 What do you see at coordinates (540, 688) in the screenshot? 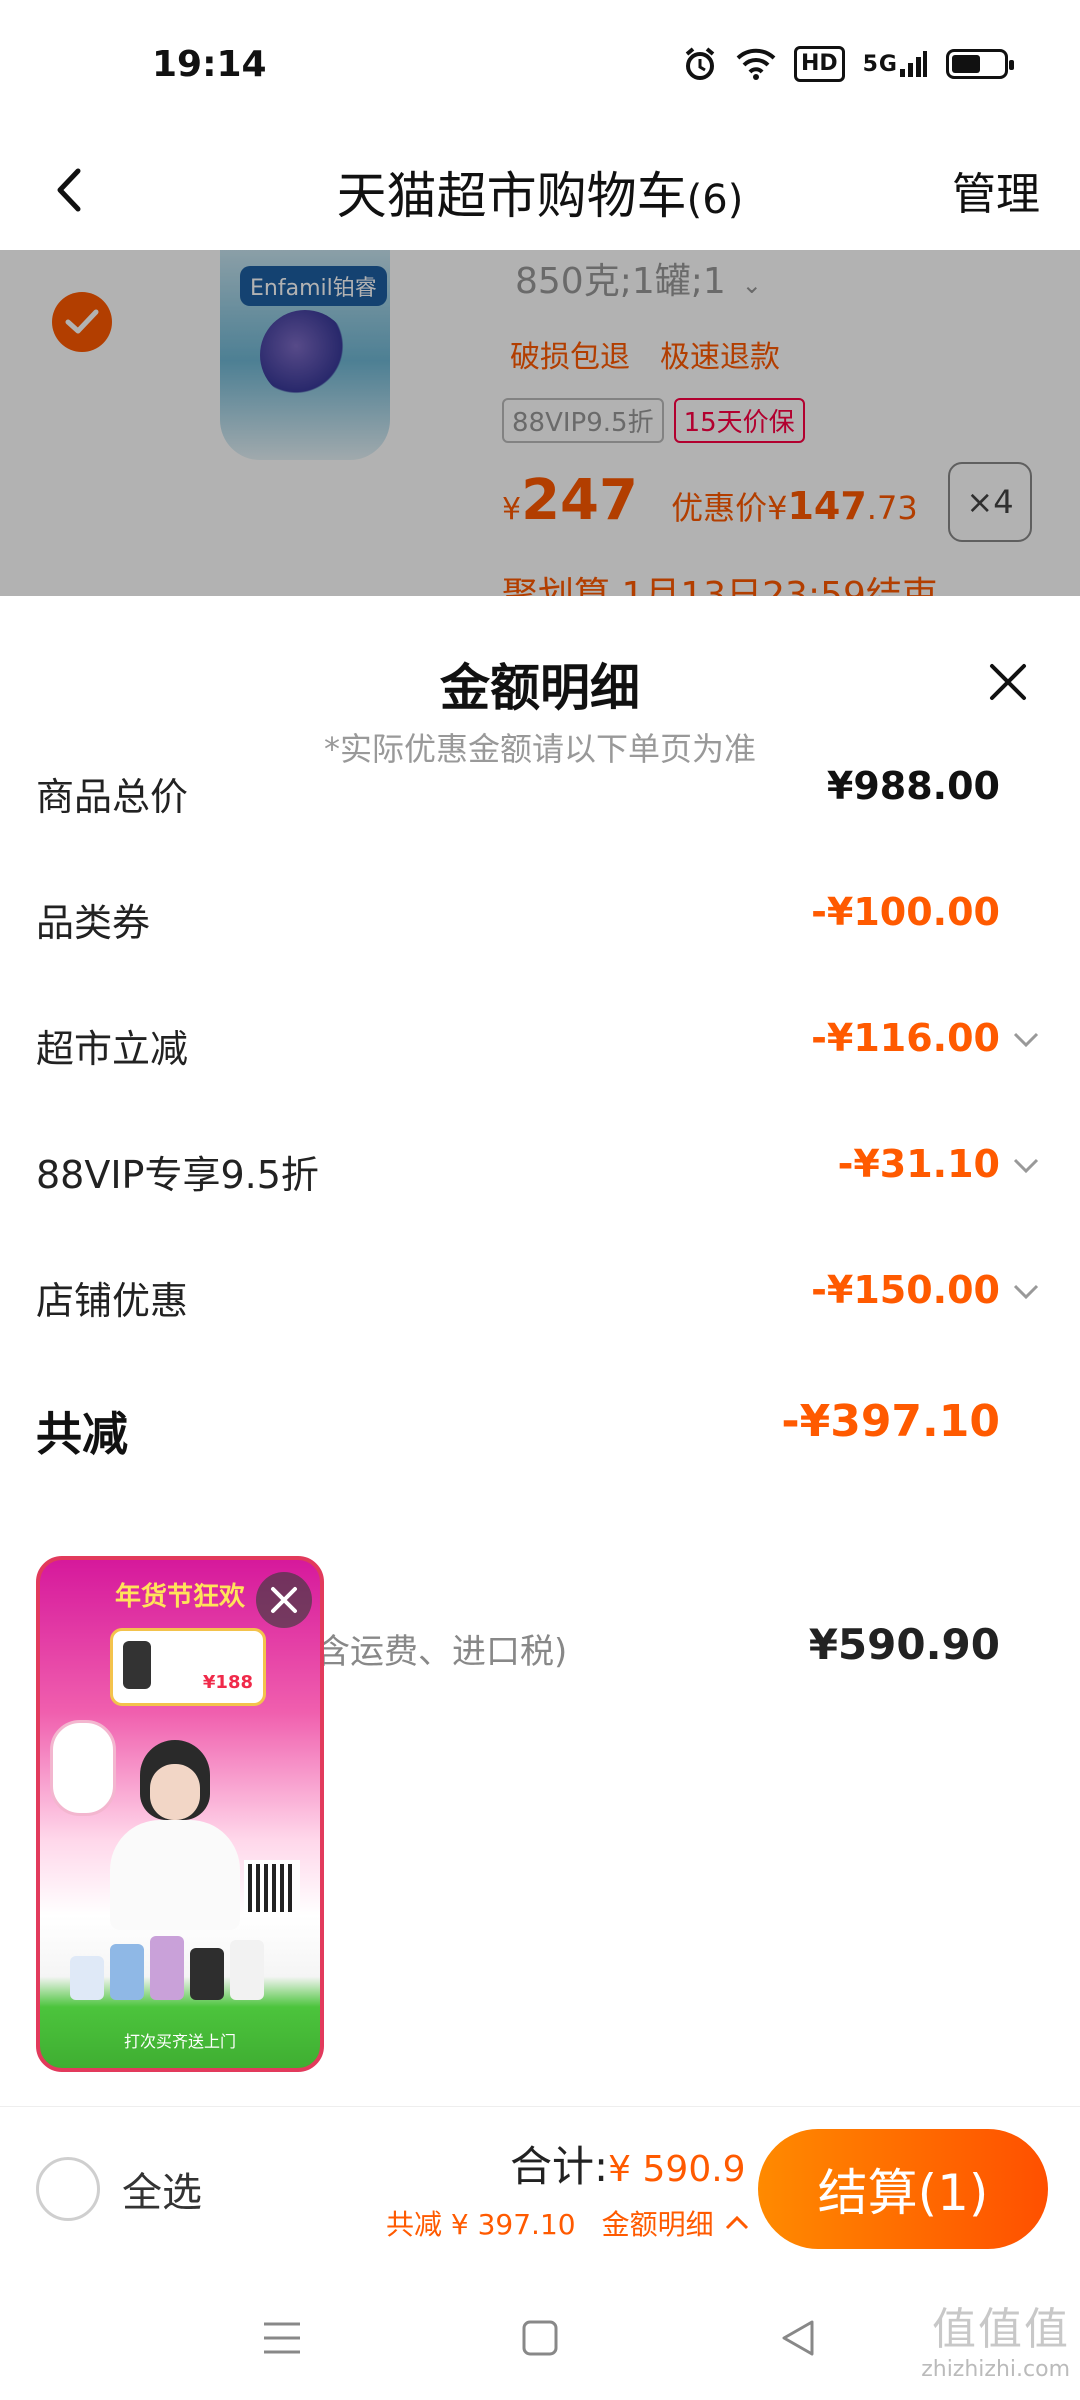
I see `sheet-title: 金额明细` at bounding box center [540, 688].